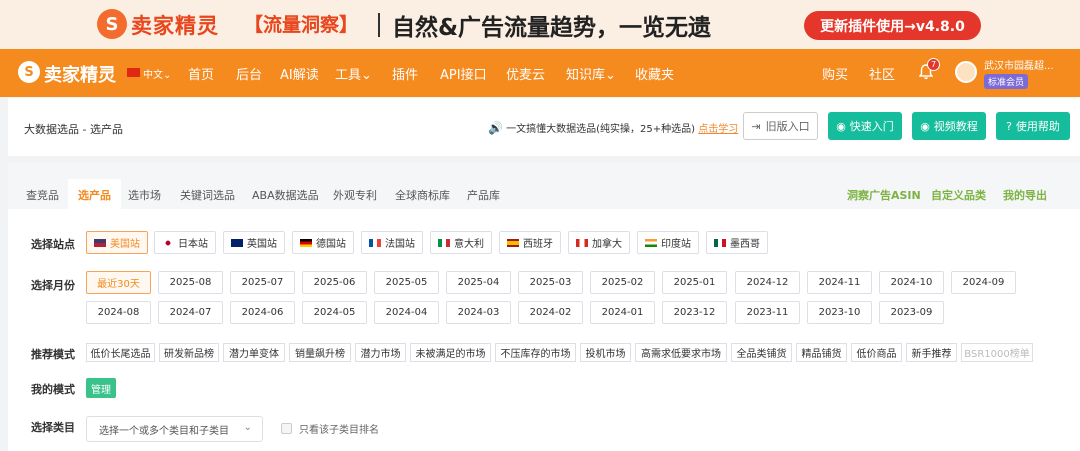 This screenshot has height=451, width=1080. What do you see at coordinates (550, 312) in the screenshot?
I see `month-chip: 2024-02` at bounding box center [550, 312].